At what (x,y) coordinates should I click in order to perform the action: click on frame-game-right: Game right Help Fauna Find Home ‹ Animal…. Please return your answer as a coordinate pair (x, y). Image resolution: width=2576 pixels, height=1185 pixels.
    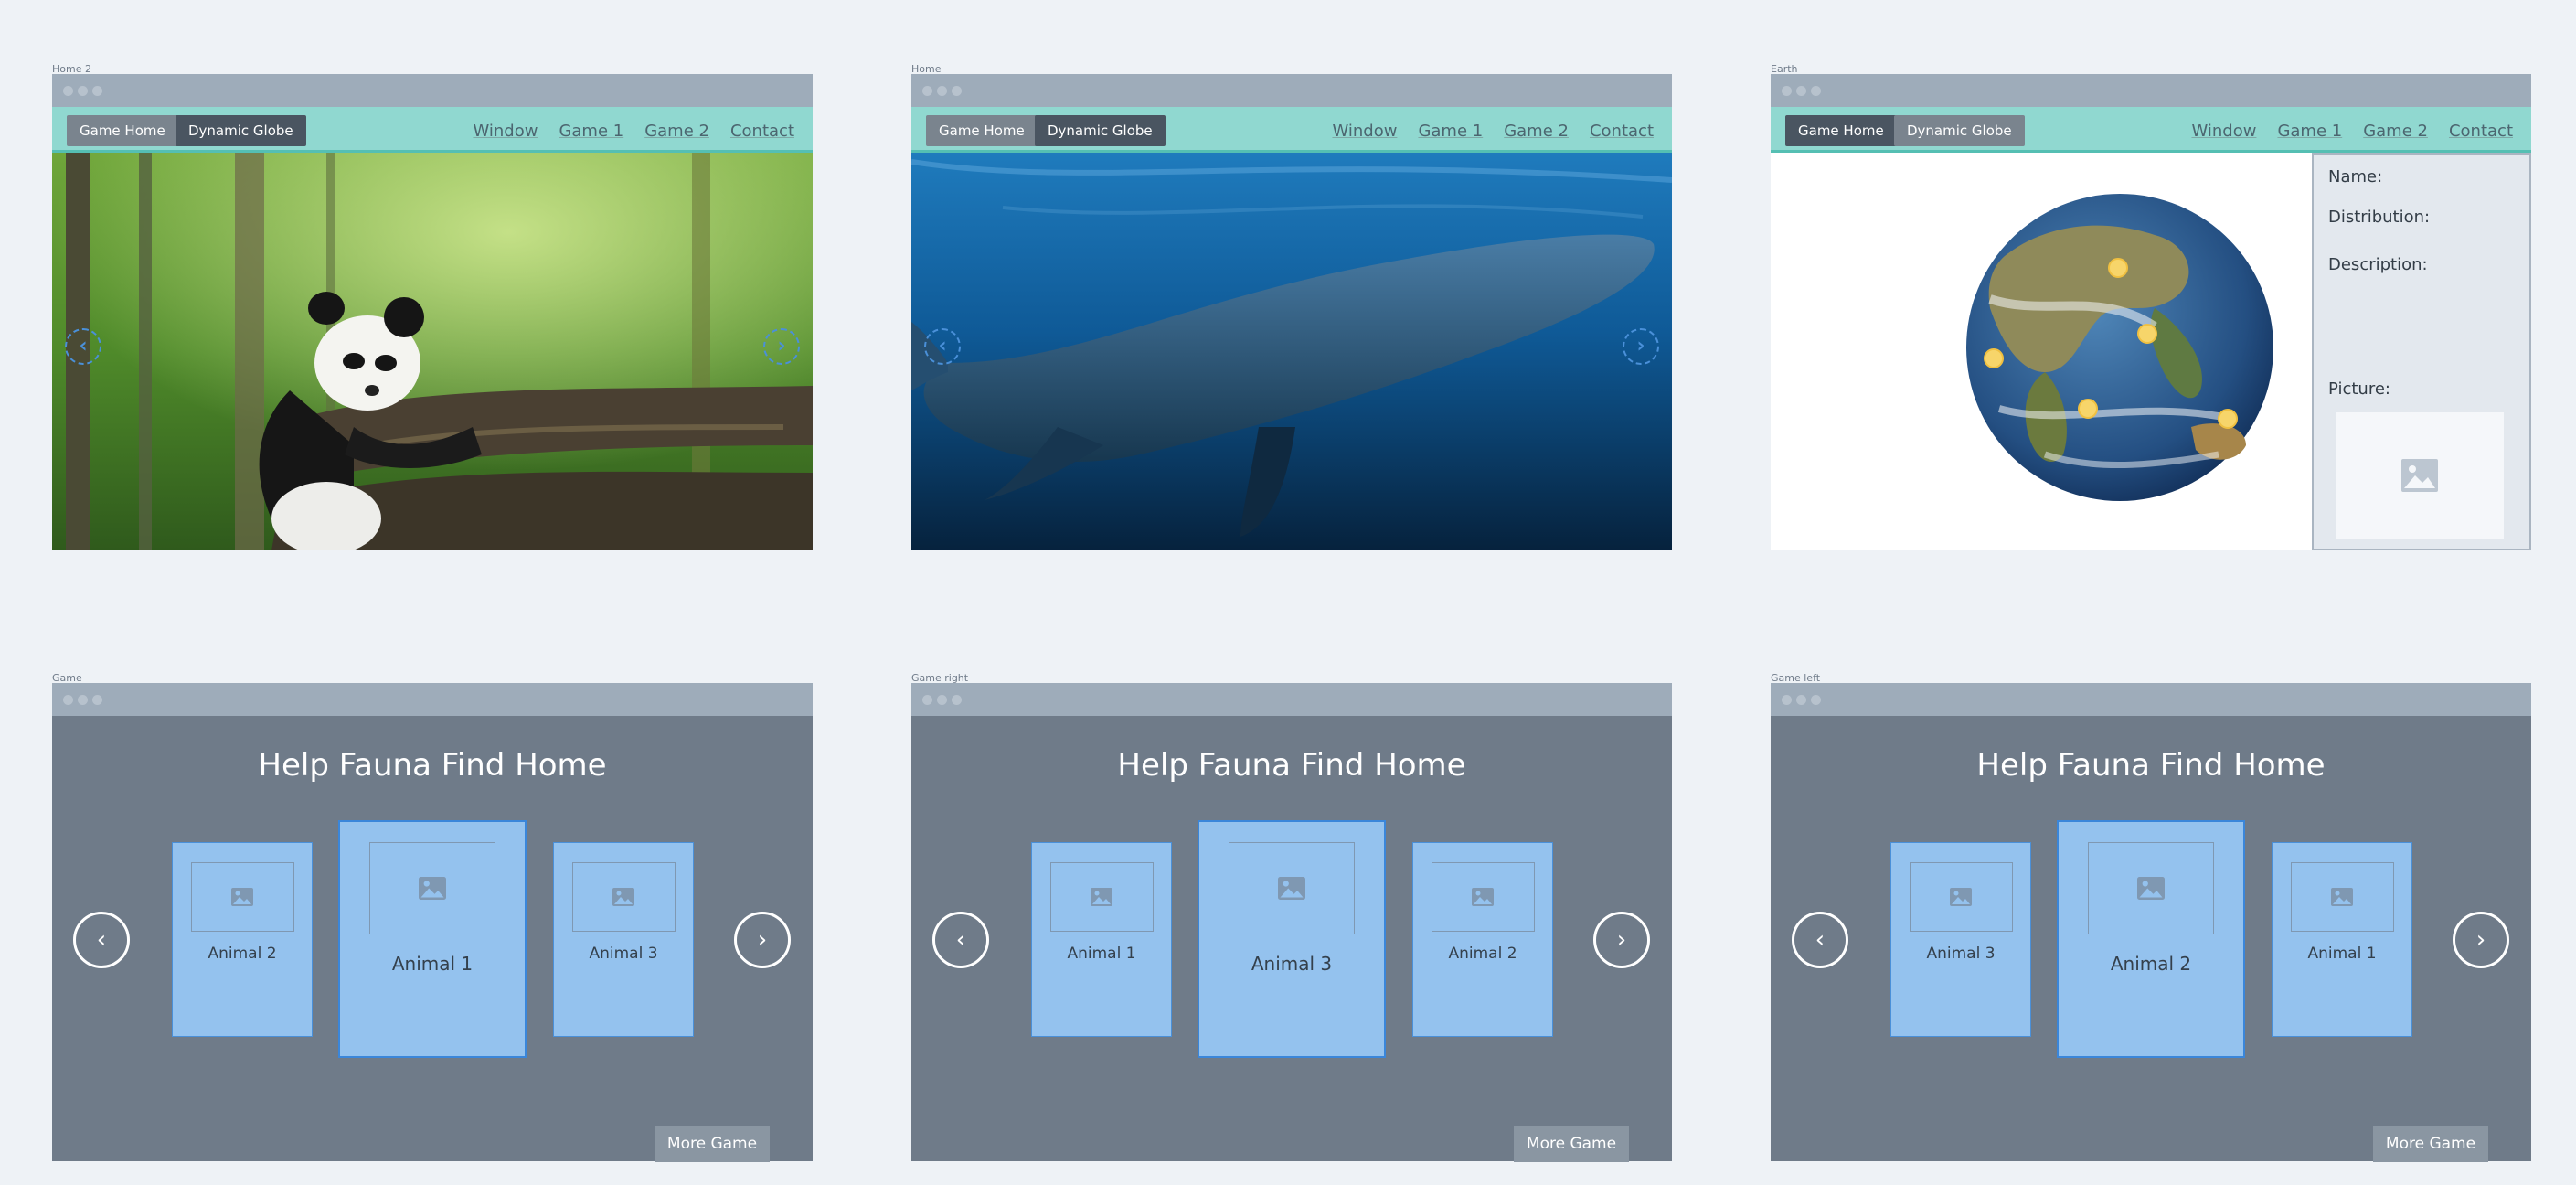
    Looking at the image, I should click on (1291, 917).